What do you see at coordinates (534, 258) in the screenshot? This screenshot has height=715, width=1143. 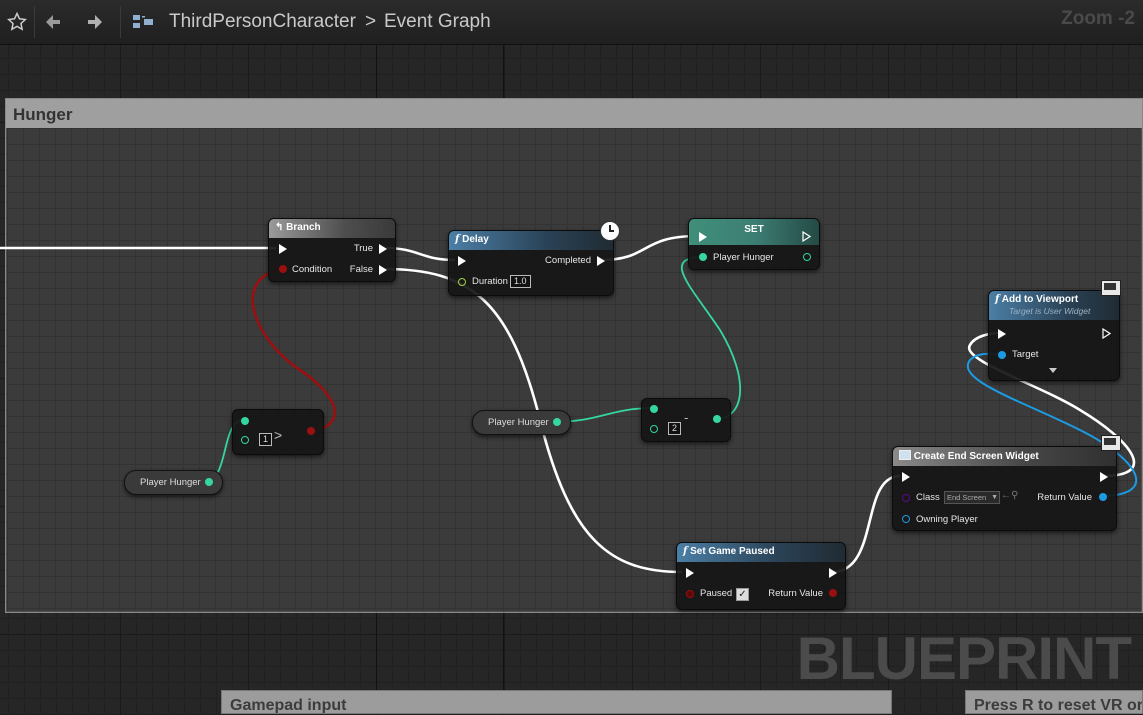 I see `delay-node: f Delay Completed Duration 1.0` at bounding box center [534, 258].